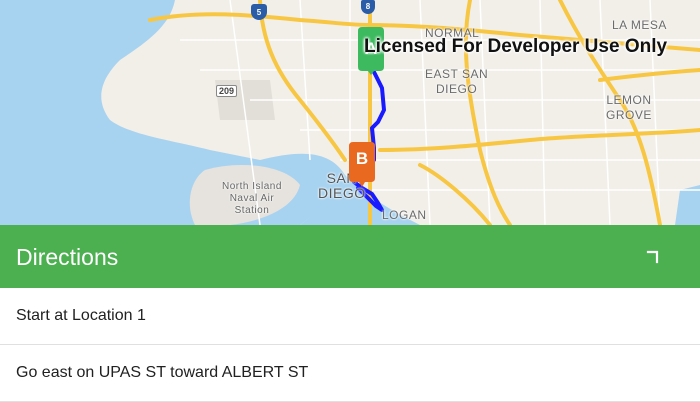  I want to click on shield-label: 209, so click(227, 91).